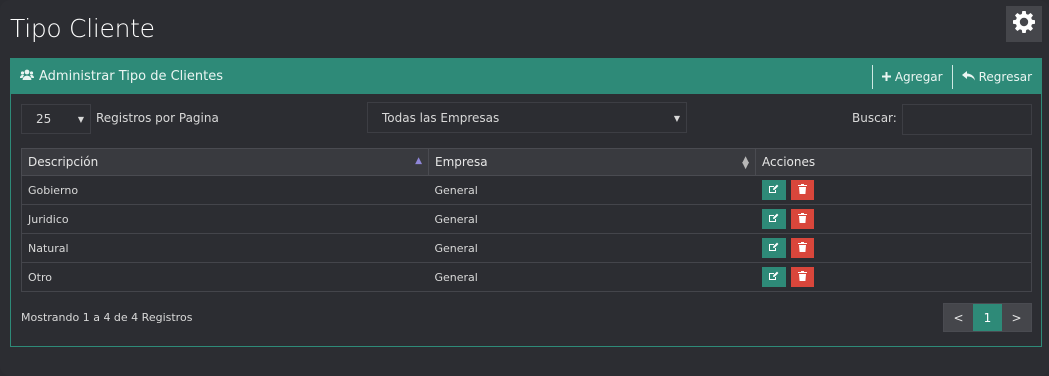  Describe the element at coordinates (27, 77) in the screenshot. I see `users-icon` at that location.